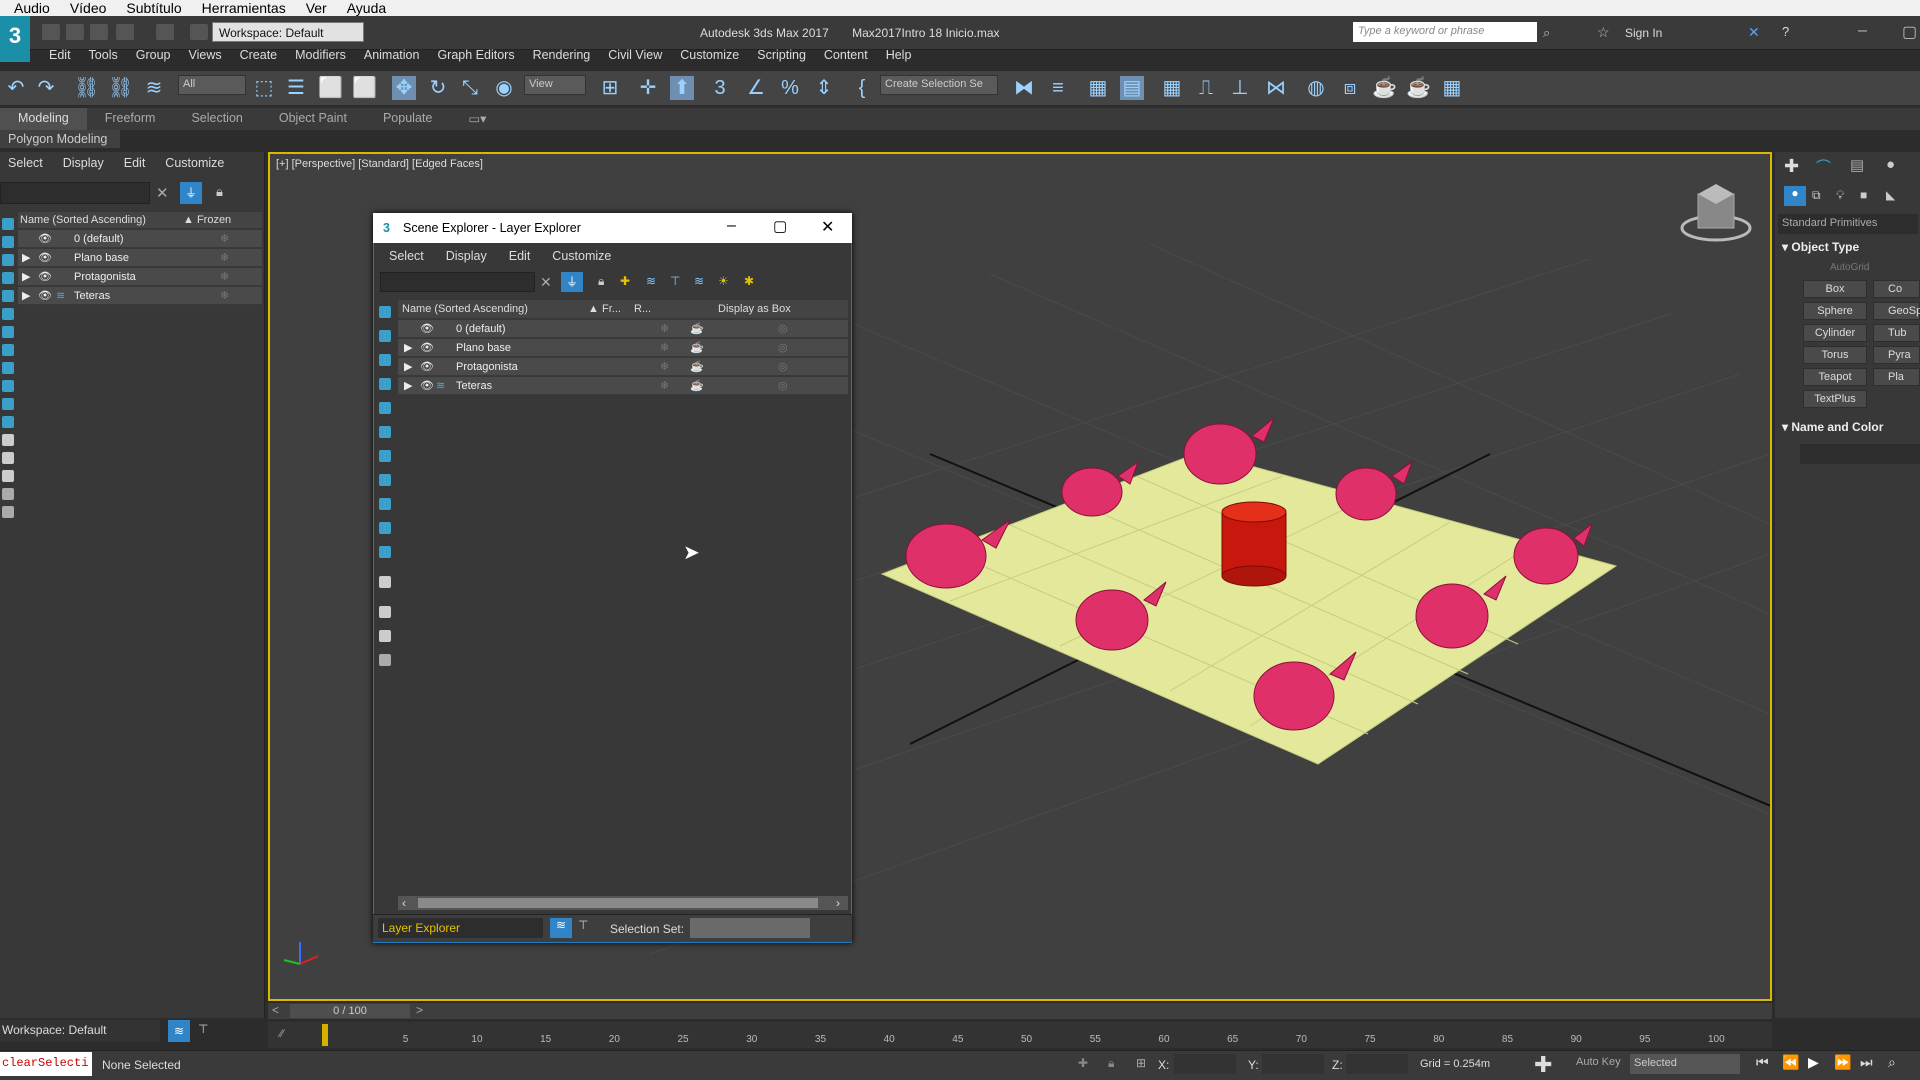  I want to click on pyramid-button: Pyra, so click(1896, 355).